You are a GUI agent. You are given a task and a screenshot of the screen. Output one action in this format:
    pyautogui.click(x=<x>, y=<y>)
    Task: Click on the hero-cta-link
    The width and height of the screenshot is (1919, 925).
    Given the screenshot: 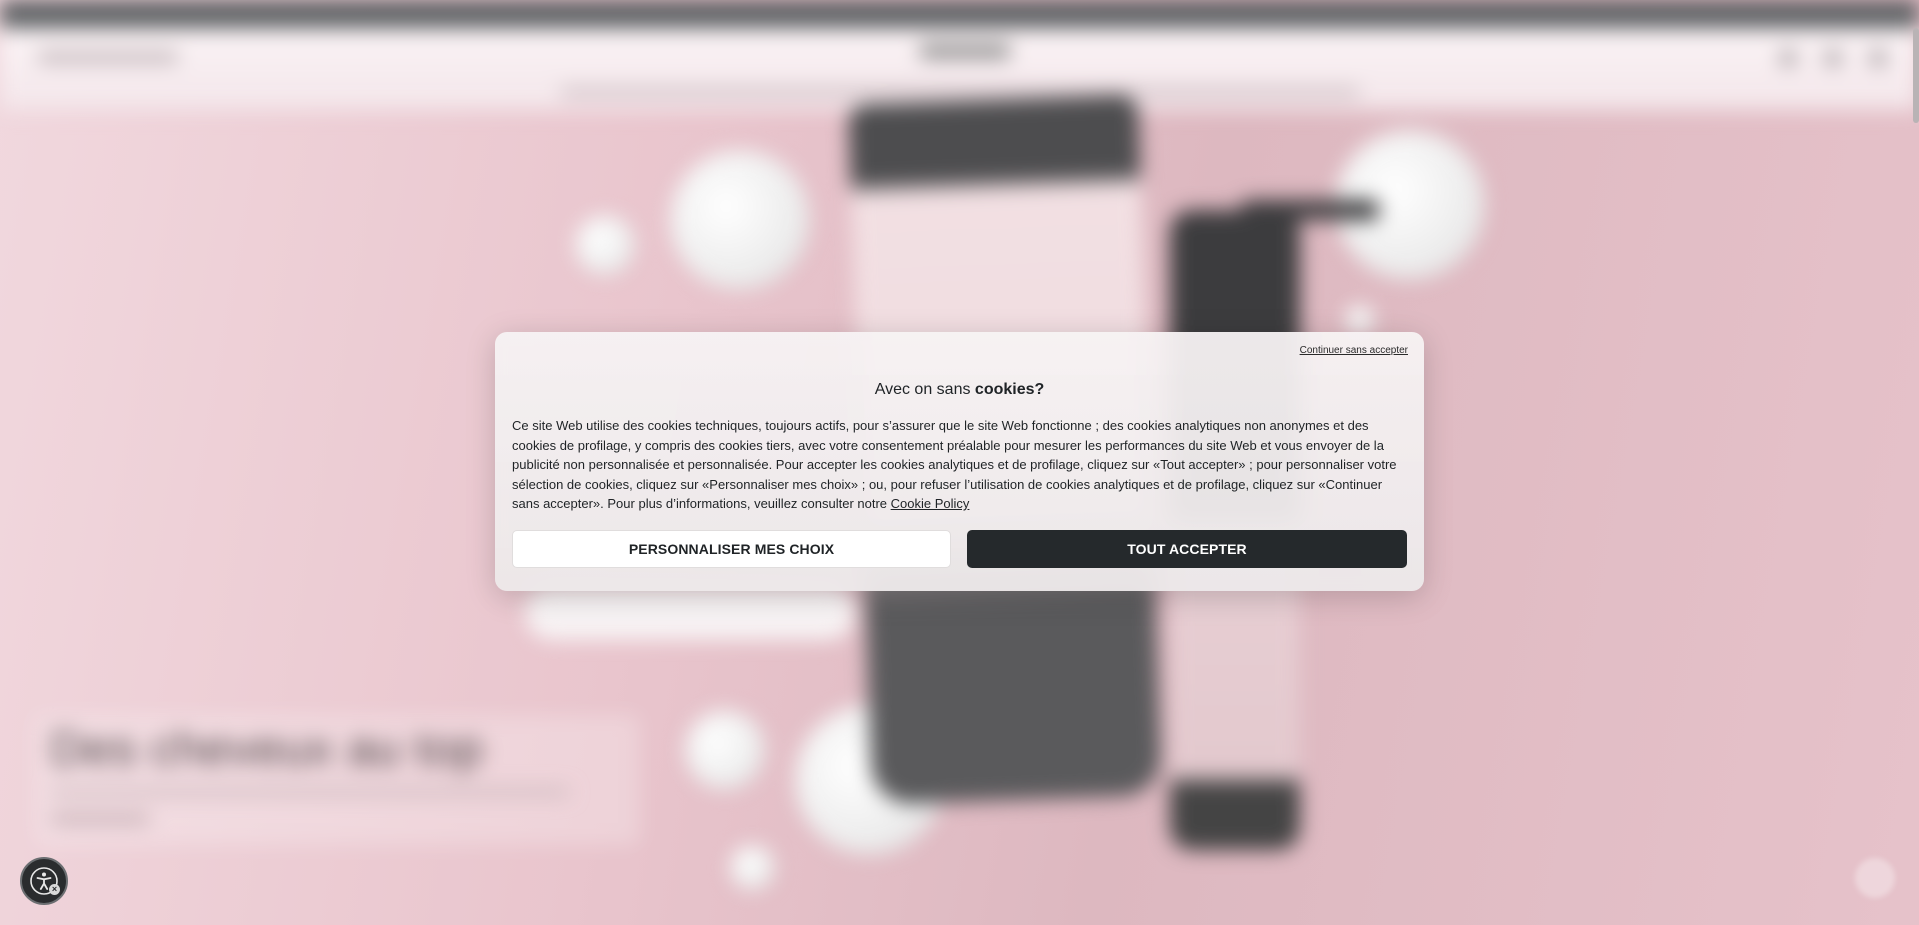 What is the action you would take?
    pyautogui.click(x=100, y=819)
    